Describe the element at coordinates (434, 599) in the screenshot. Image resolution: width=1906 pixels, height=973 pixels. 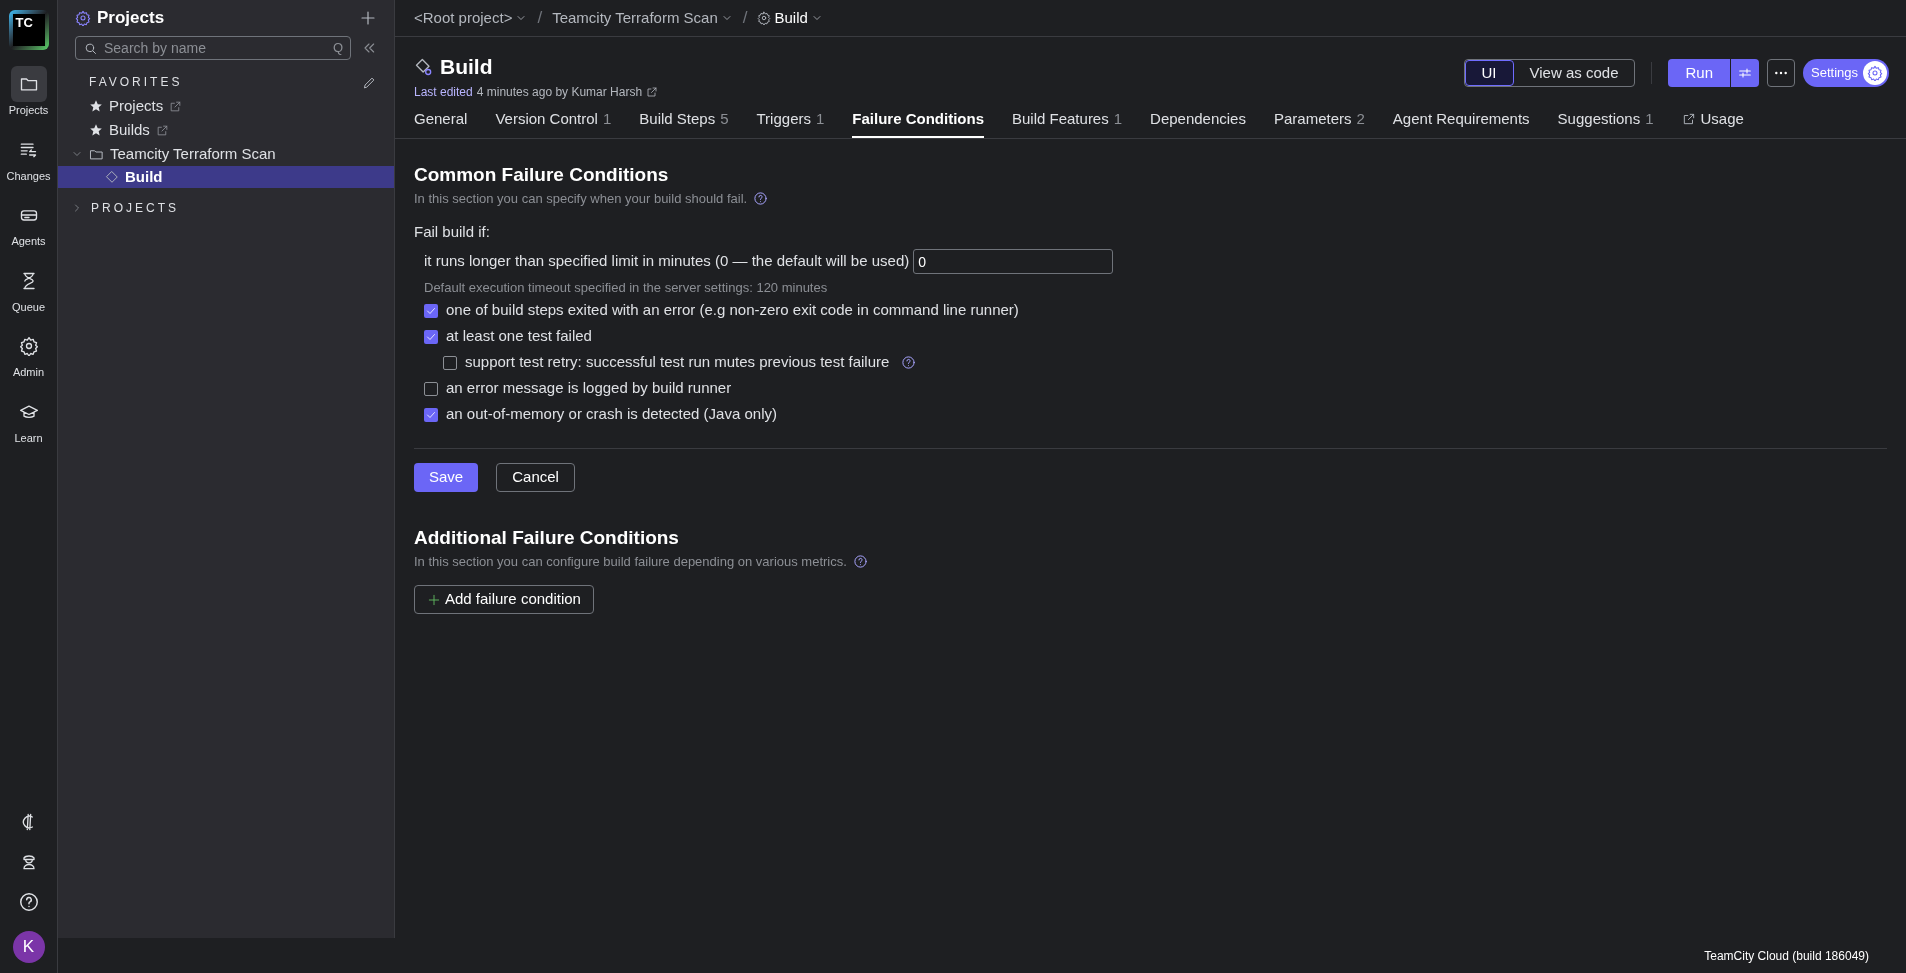
I see `plus-icon` at that location.